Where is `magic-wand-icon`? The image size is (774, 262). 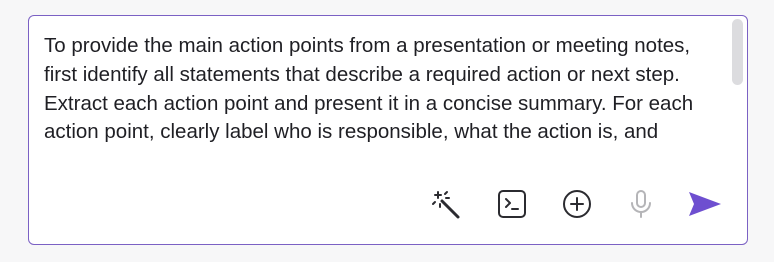 magic-wand-icon is located at coordinates (446, 204).